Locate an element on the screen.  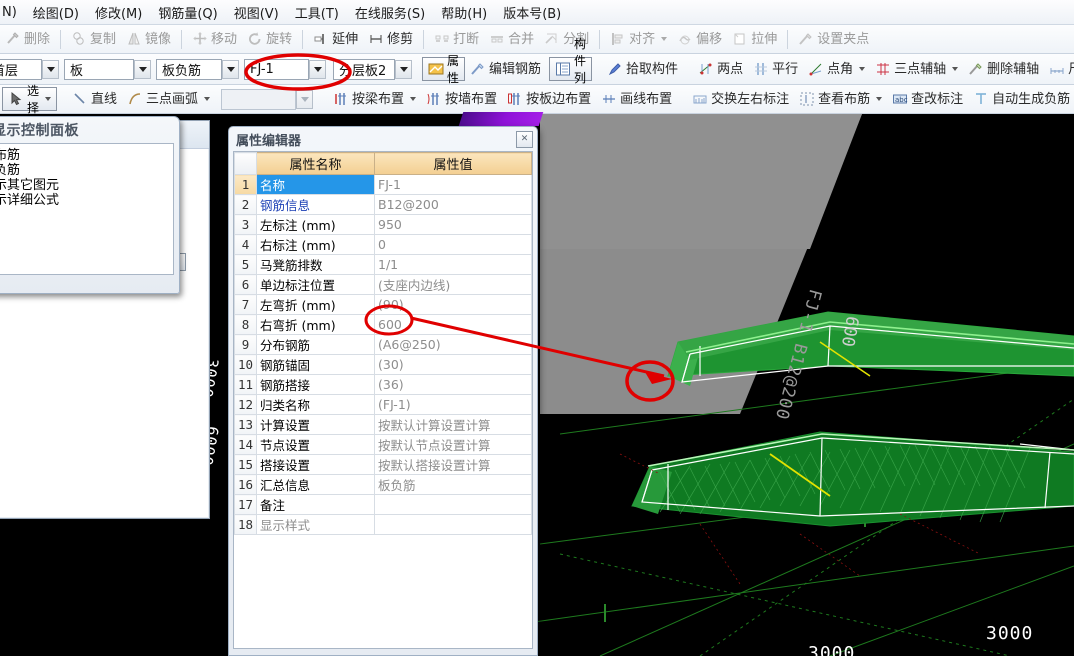
component-kind-arrow is located at coordinates (230, 69).